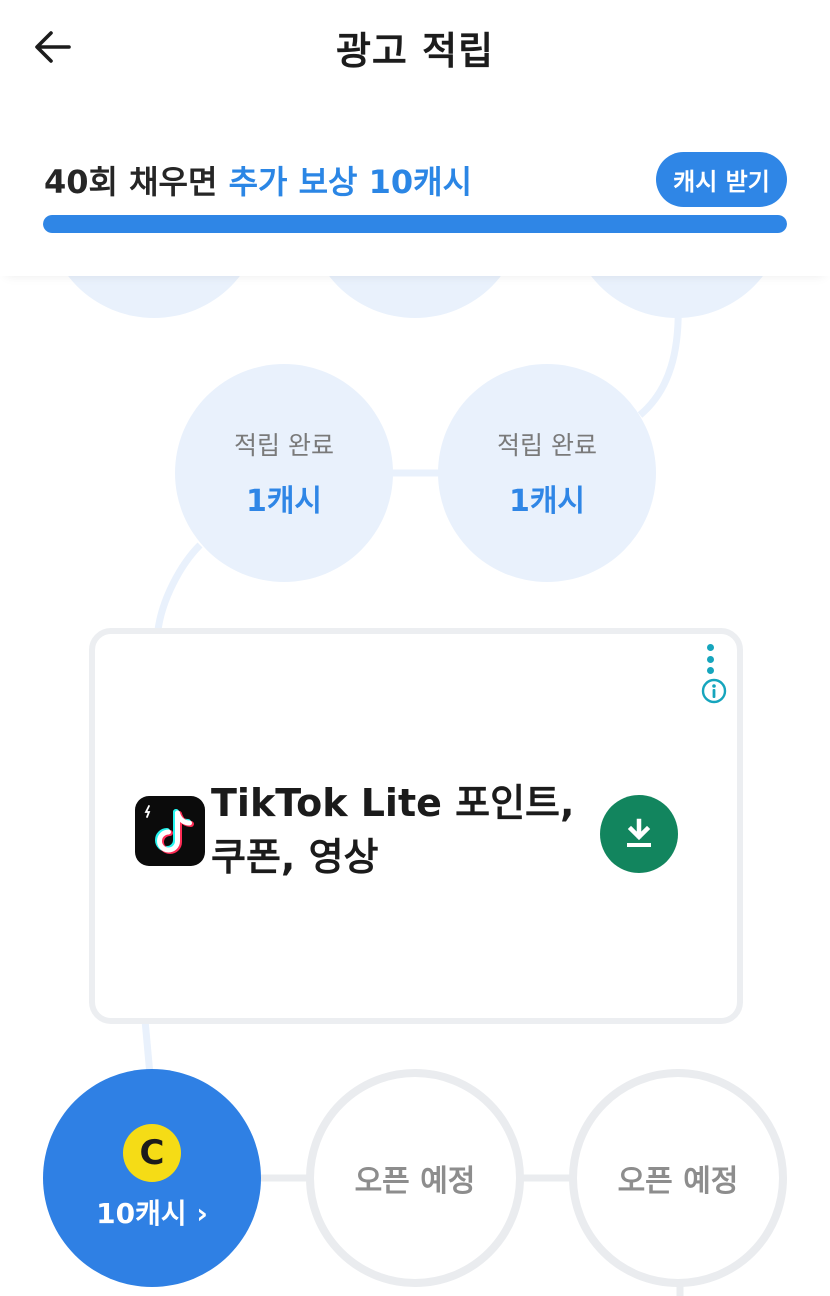  I want to click on reward-progress-fill, so click(415, 224).